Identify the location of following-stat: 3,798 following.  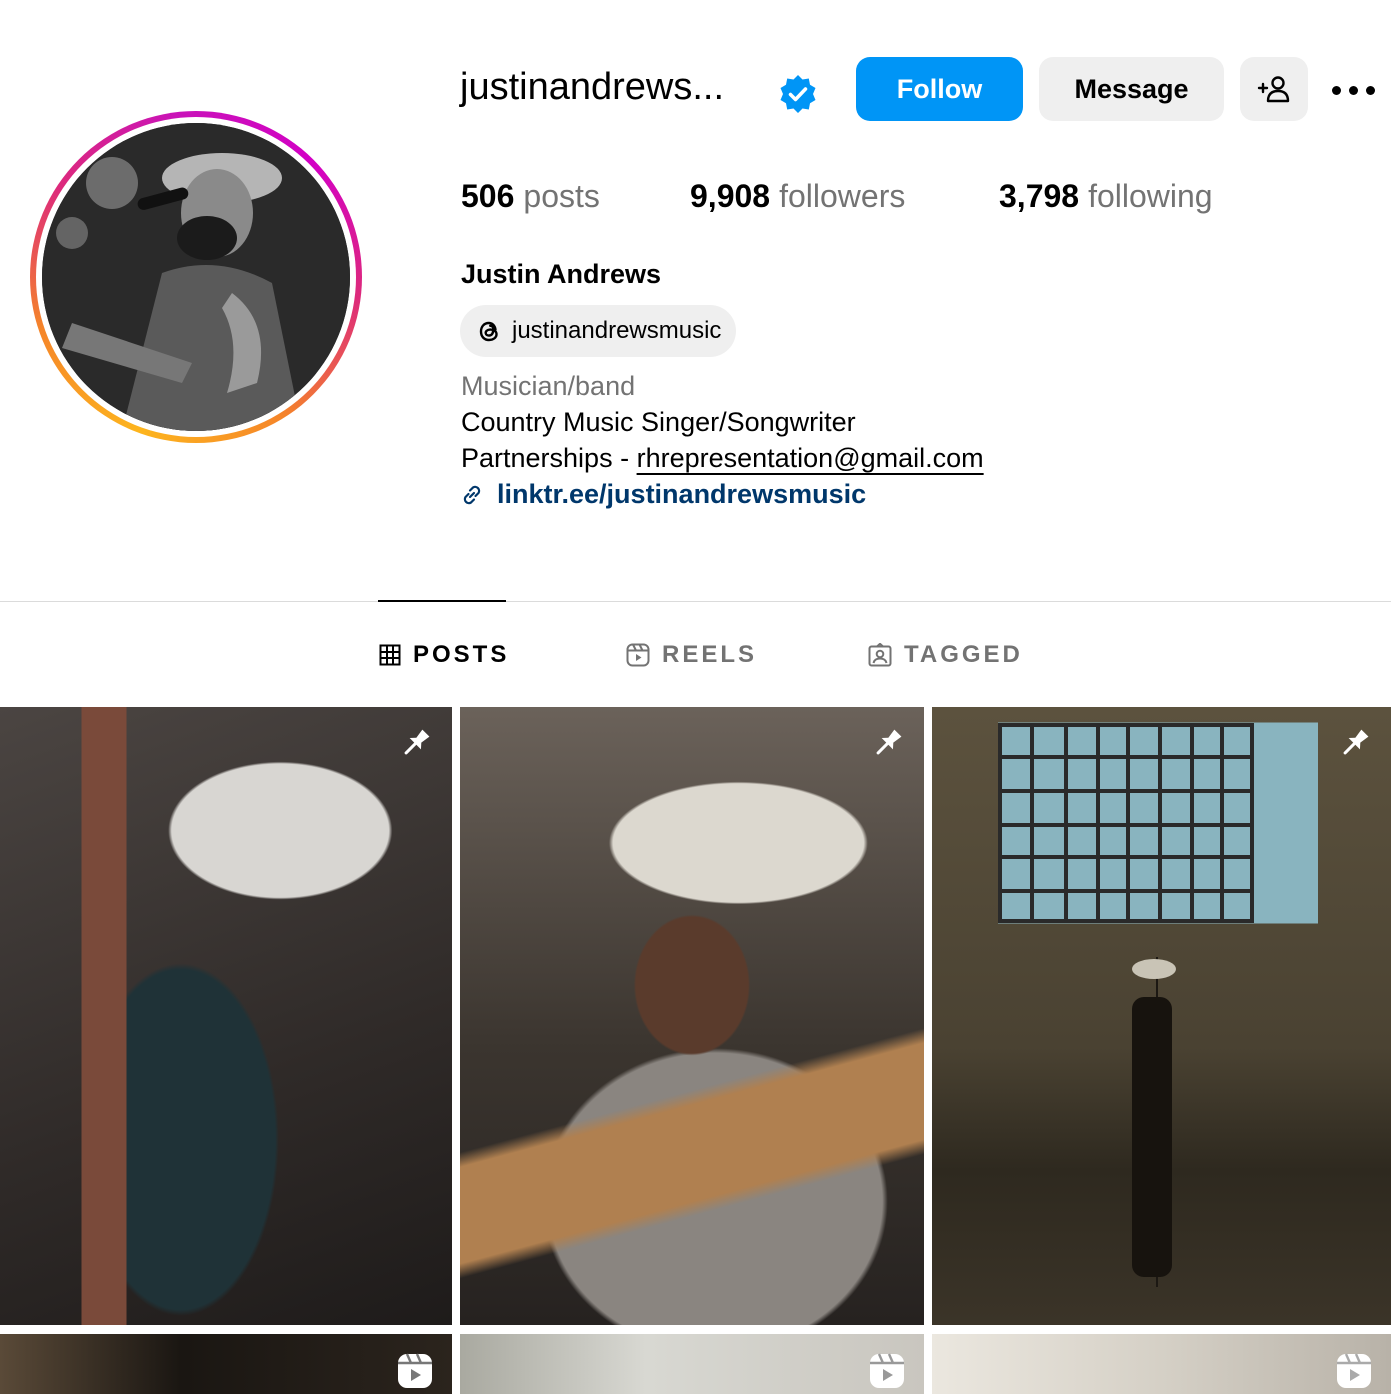
(1106, 196).